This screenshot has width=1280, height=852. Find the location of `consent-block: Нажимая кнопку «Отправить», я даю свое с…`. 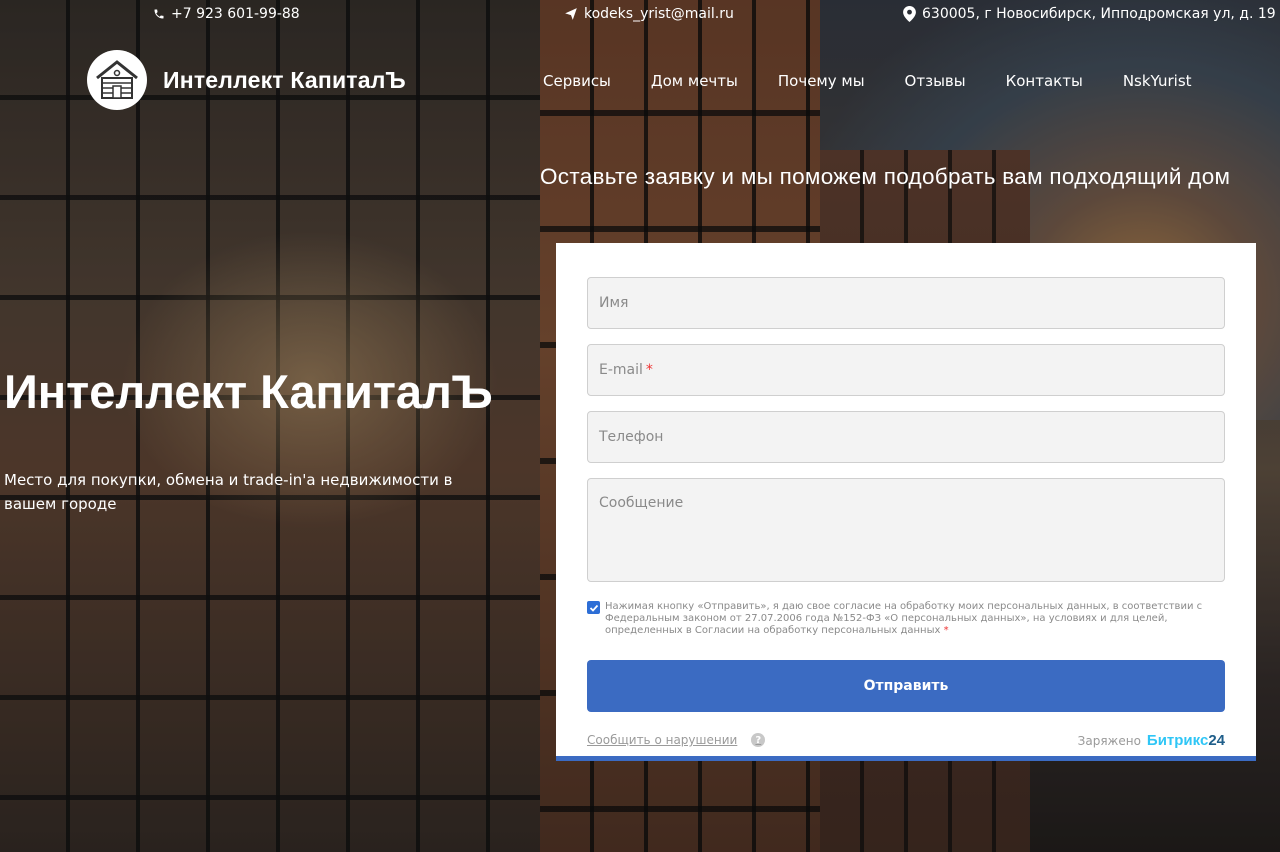

consent-block: Нажимая кнопку «Отправить», я даю свое с… is located at coordinates (907, 619).